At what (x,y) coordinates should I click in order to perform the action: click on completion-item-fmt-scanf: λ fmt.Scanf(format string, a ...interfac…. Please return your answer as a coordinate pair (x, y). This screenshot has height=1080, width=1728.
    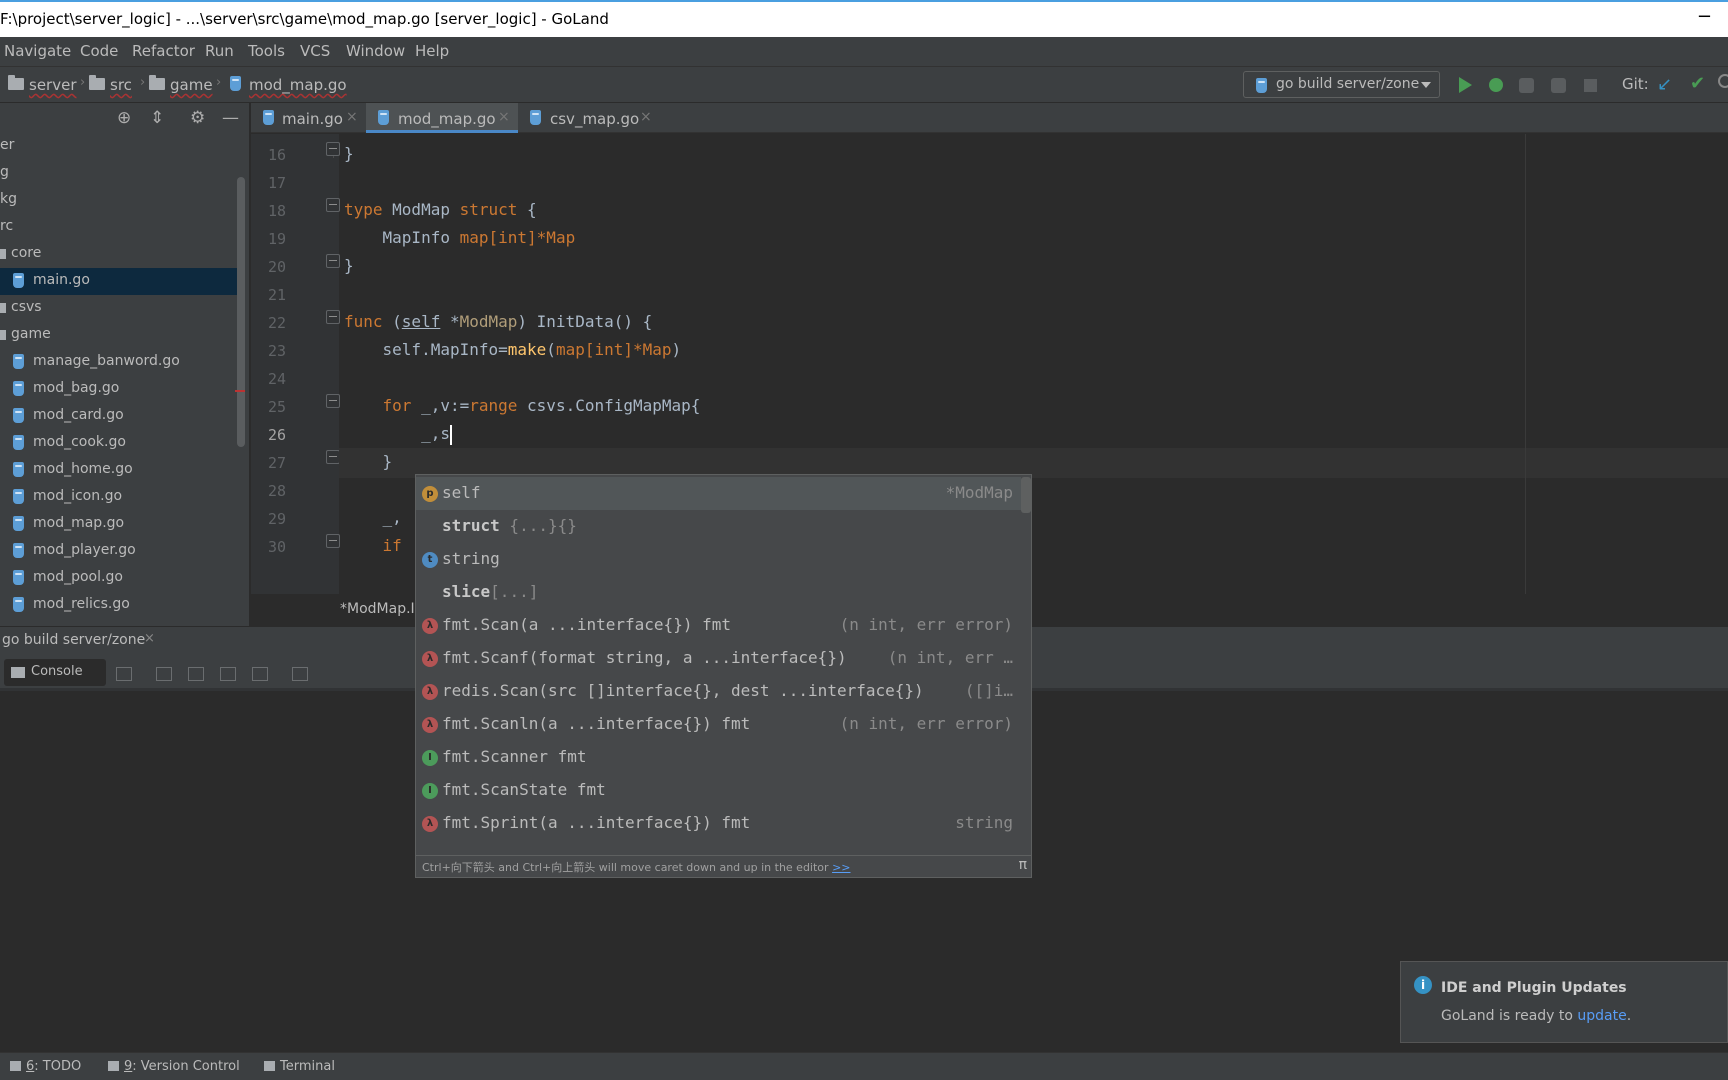
    Looking at the image, I should click on (718, 658).